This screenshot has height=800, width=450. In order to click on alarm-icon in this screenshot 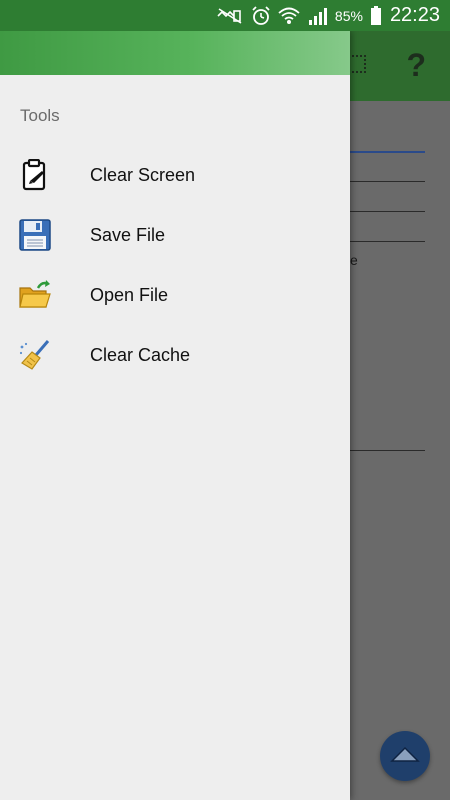, I will do `click(261, 16)`.